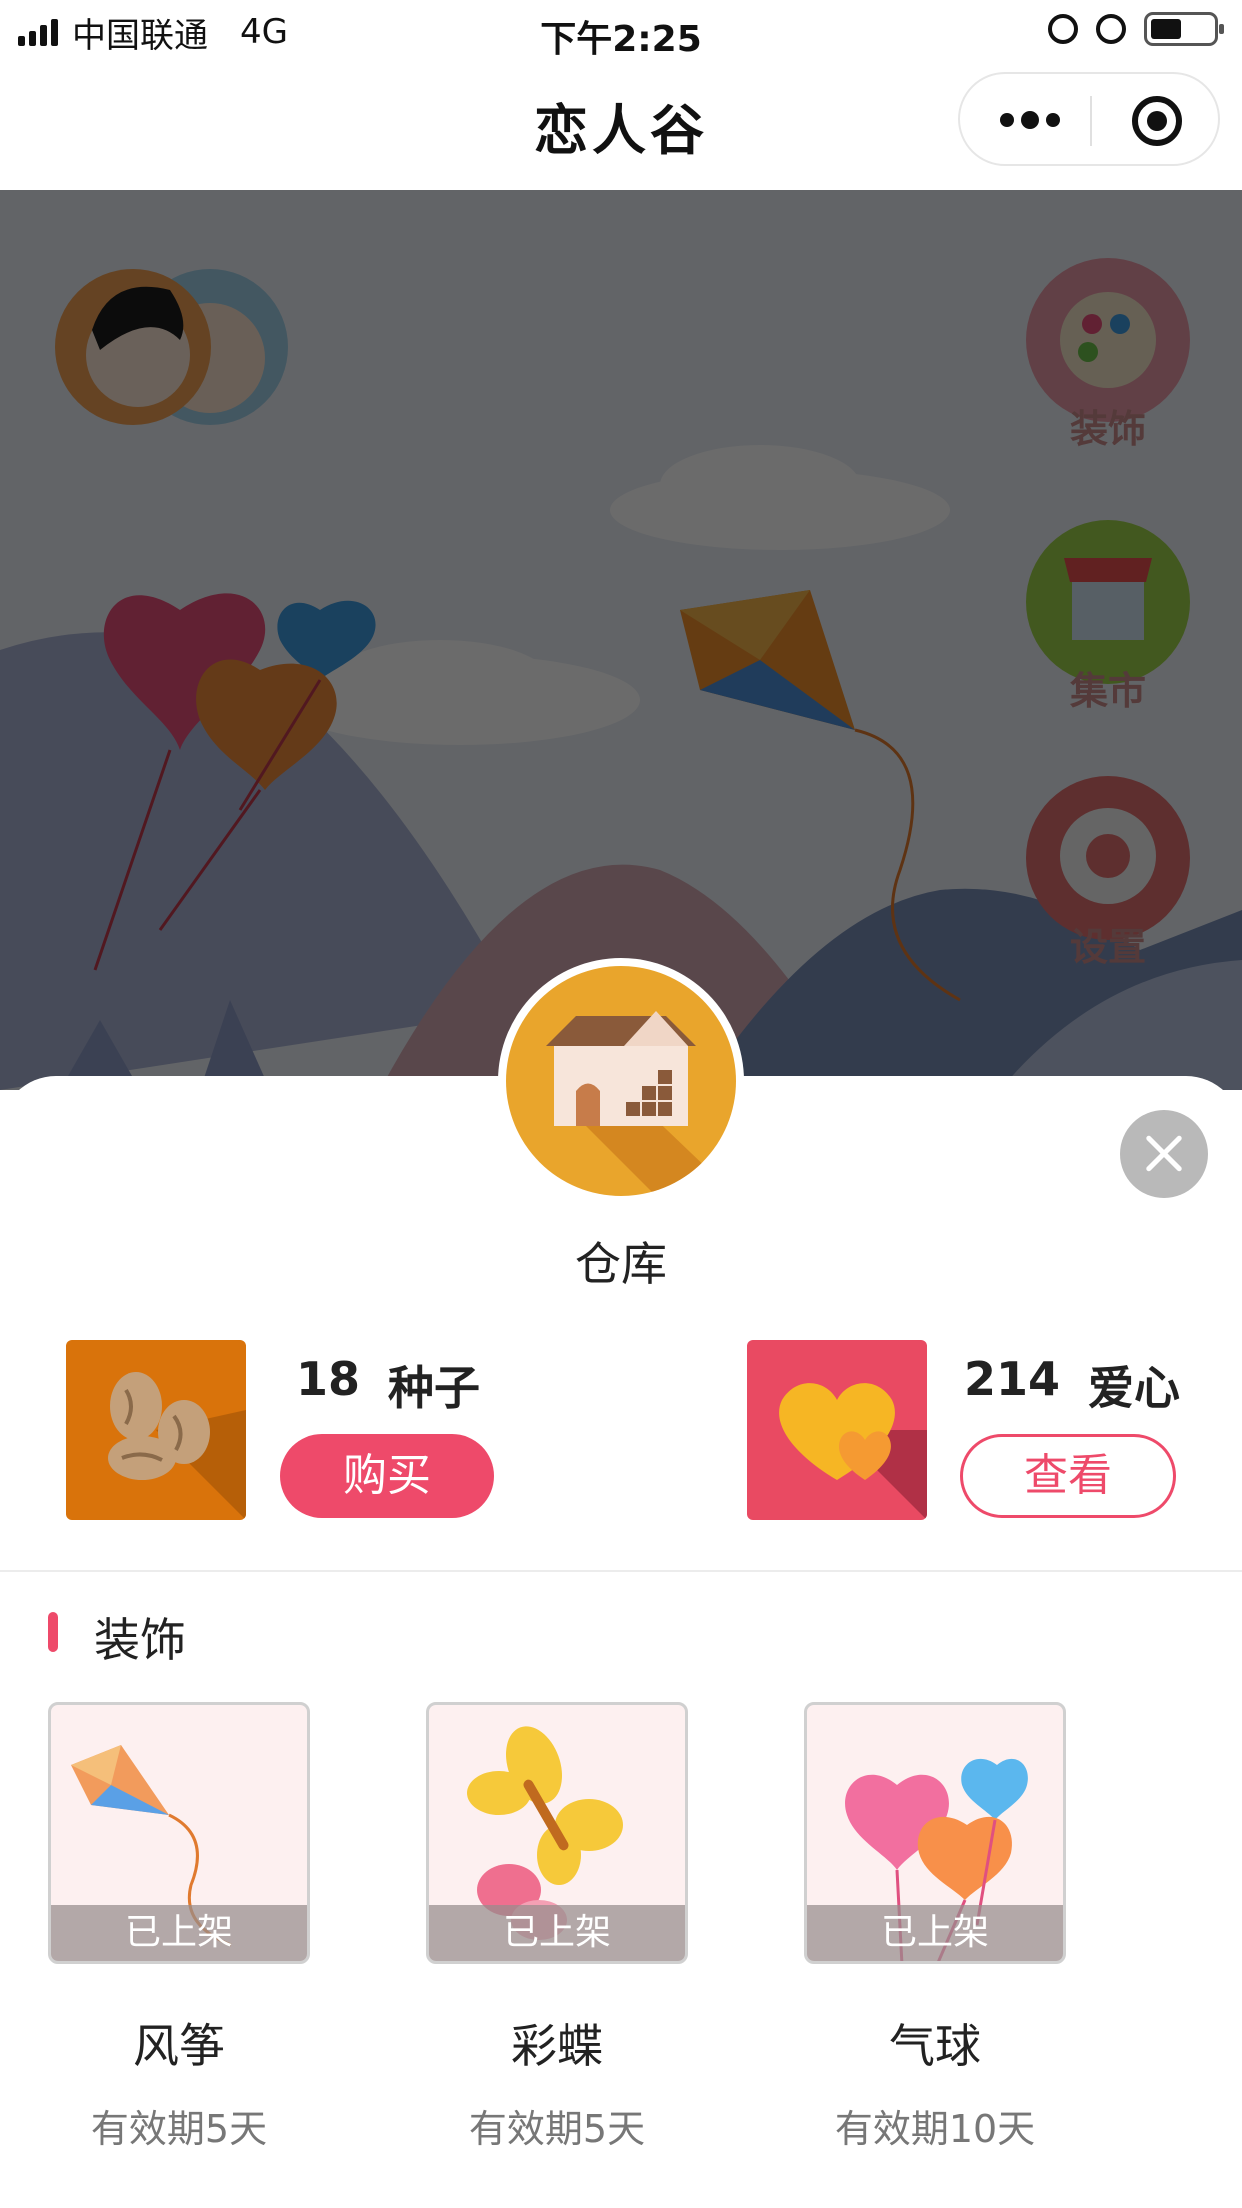 Image resolution: width=1242 pixels, height=2208 pixels. Describe the element at coordinates (179, 2046) in the screenshot. I see `decoration-name: 风筝` at that location.